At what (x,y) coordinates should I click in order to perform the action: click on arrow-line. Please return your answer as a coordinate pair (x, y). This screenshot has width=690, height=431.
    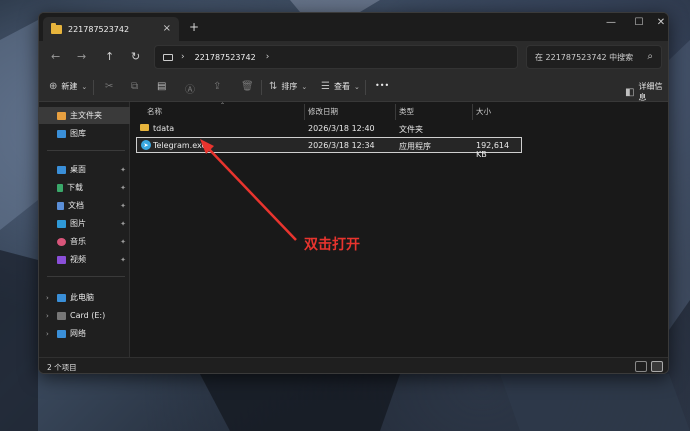
    Looking at the image, I should click on (251, 193).